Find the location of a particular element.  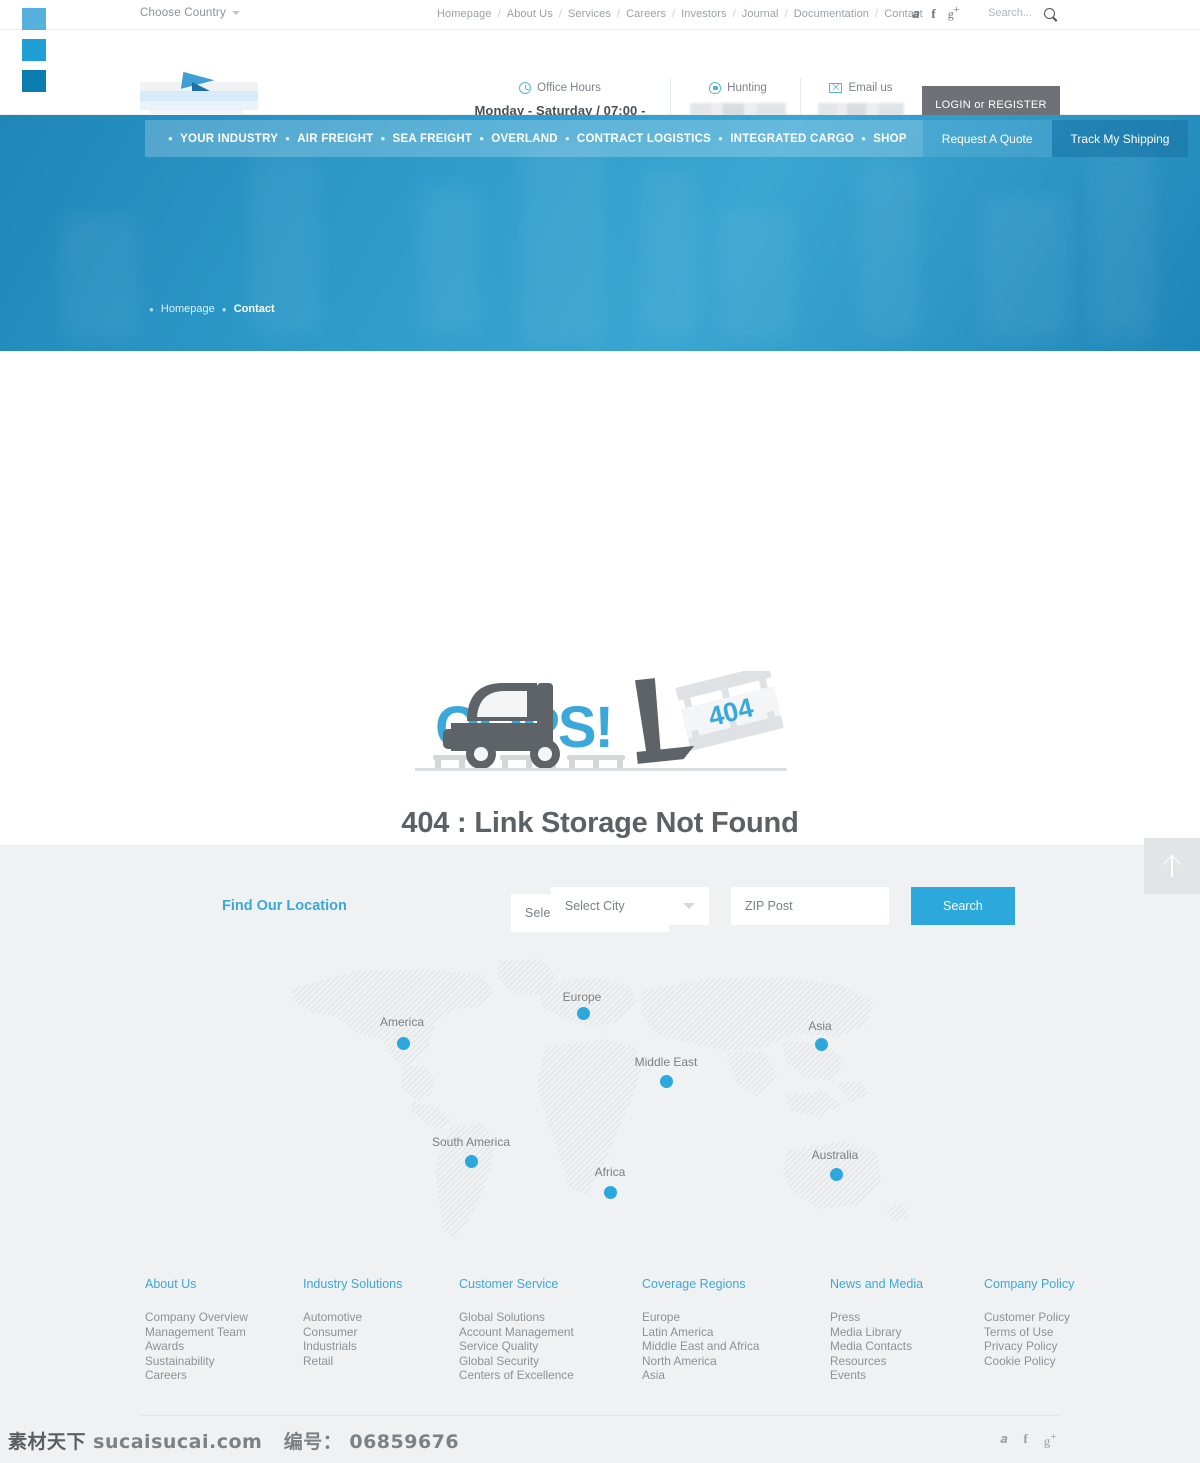

main-nav-item-overland: OVERLAND is located at coordinates (524, 139).